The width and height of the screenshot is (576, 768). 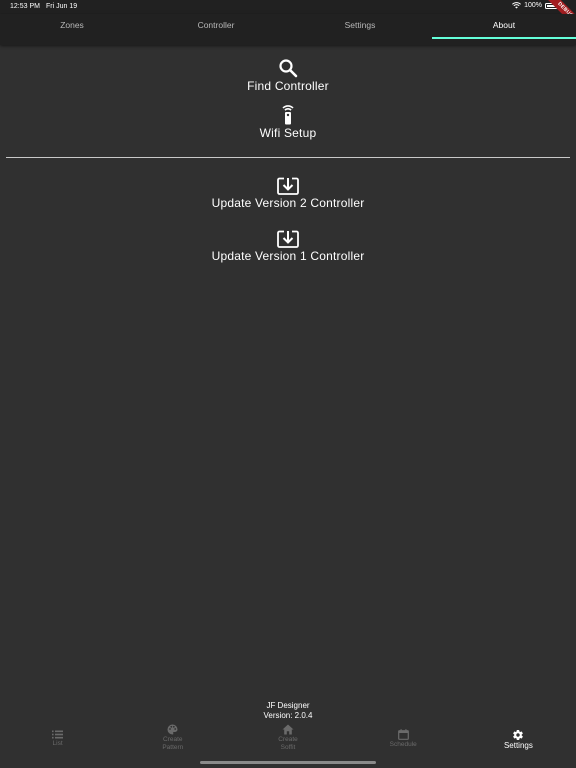 What do you see at coordinates (288, 86) in the screenshot?
I see `find-controller-label: Find Controller` at bounding box center [288, 86].